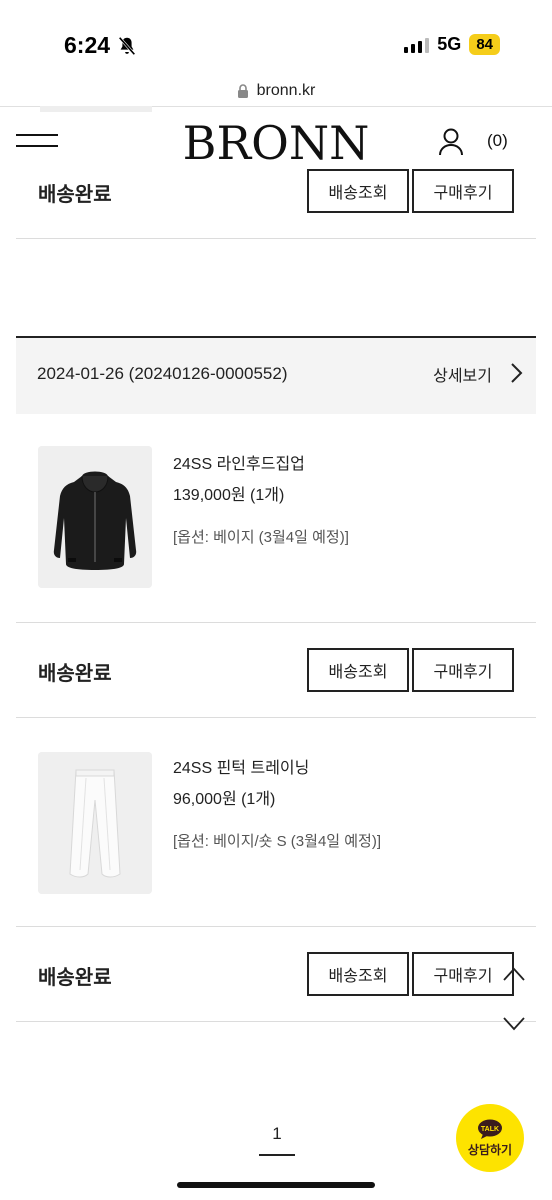  What do you see at coordinates (229, 495) in the screenshot?
I see `product-price: 139,000원 (1개)` at bounding box center [229, 495].